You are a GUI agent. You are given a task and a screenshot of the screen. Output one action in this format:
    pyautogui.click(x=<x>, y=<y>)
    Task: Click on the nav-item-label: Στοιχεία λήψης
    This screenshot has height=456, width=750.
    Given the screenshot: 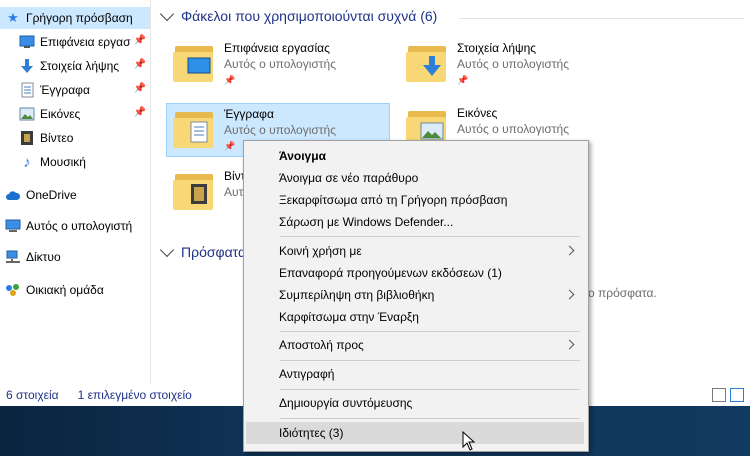 What is the action you would take?
    pyautogui.click(x=80, y=66)
    